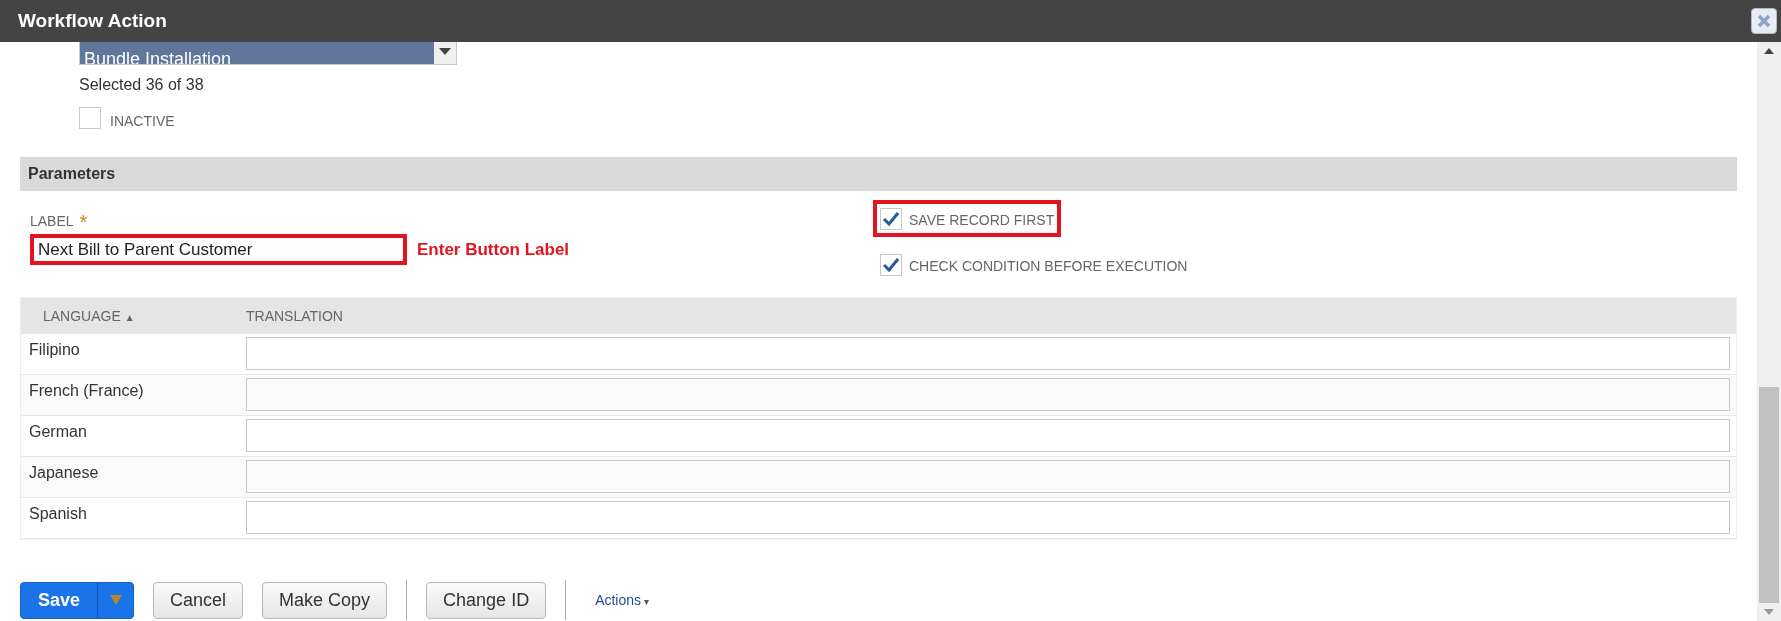 This screenshot has width=1781, height=621. I want to click on table-cell-text: German, so click(58, 432).